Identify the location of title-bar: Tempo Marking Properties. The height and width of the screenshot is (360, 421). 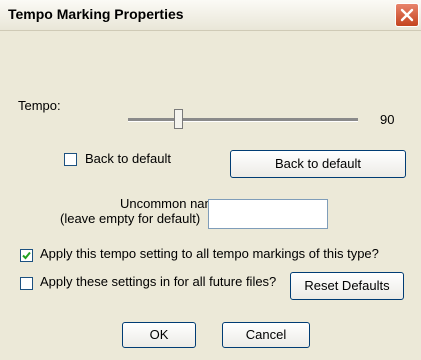
(210, 15).